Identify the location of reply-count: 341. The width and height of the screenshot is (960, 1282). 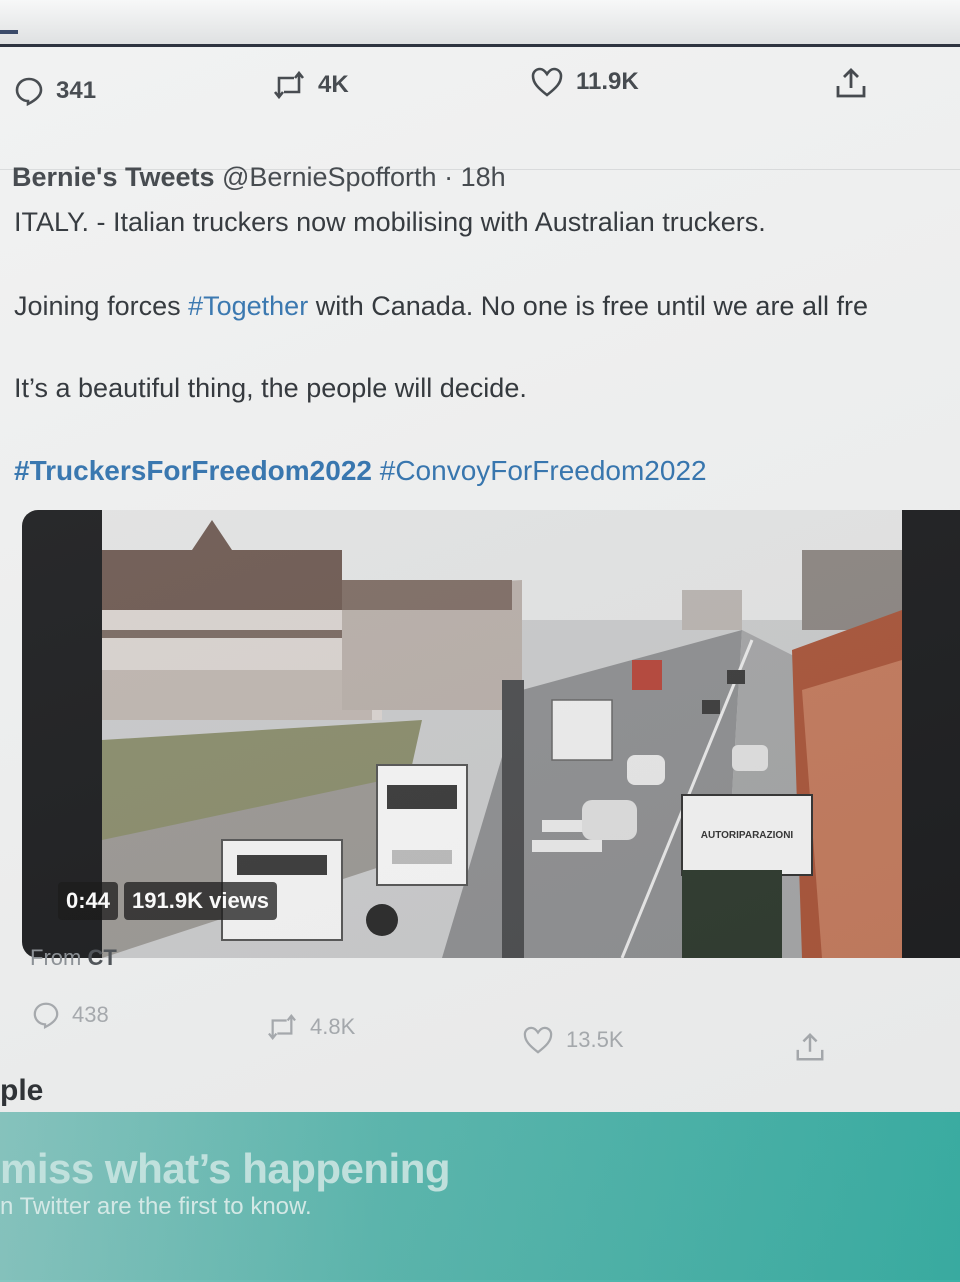
(76, 90).